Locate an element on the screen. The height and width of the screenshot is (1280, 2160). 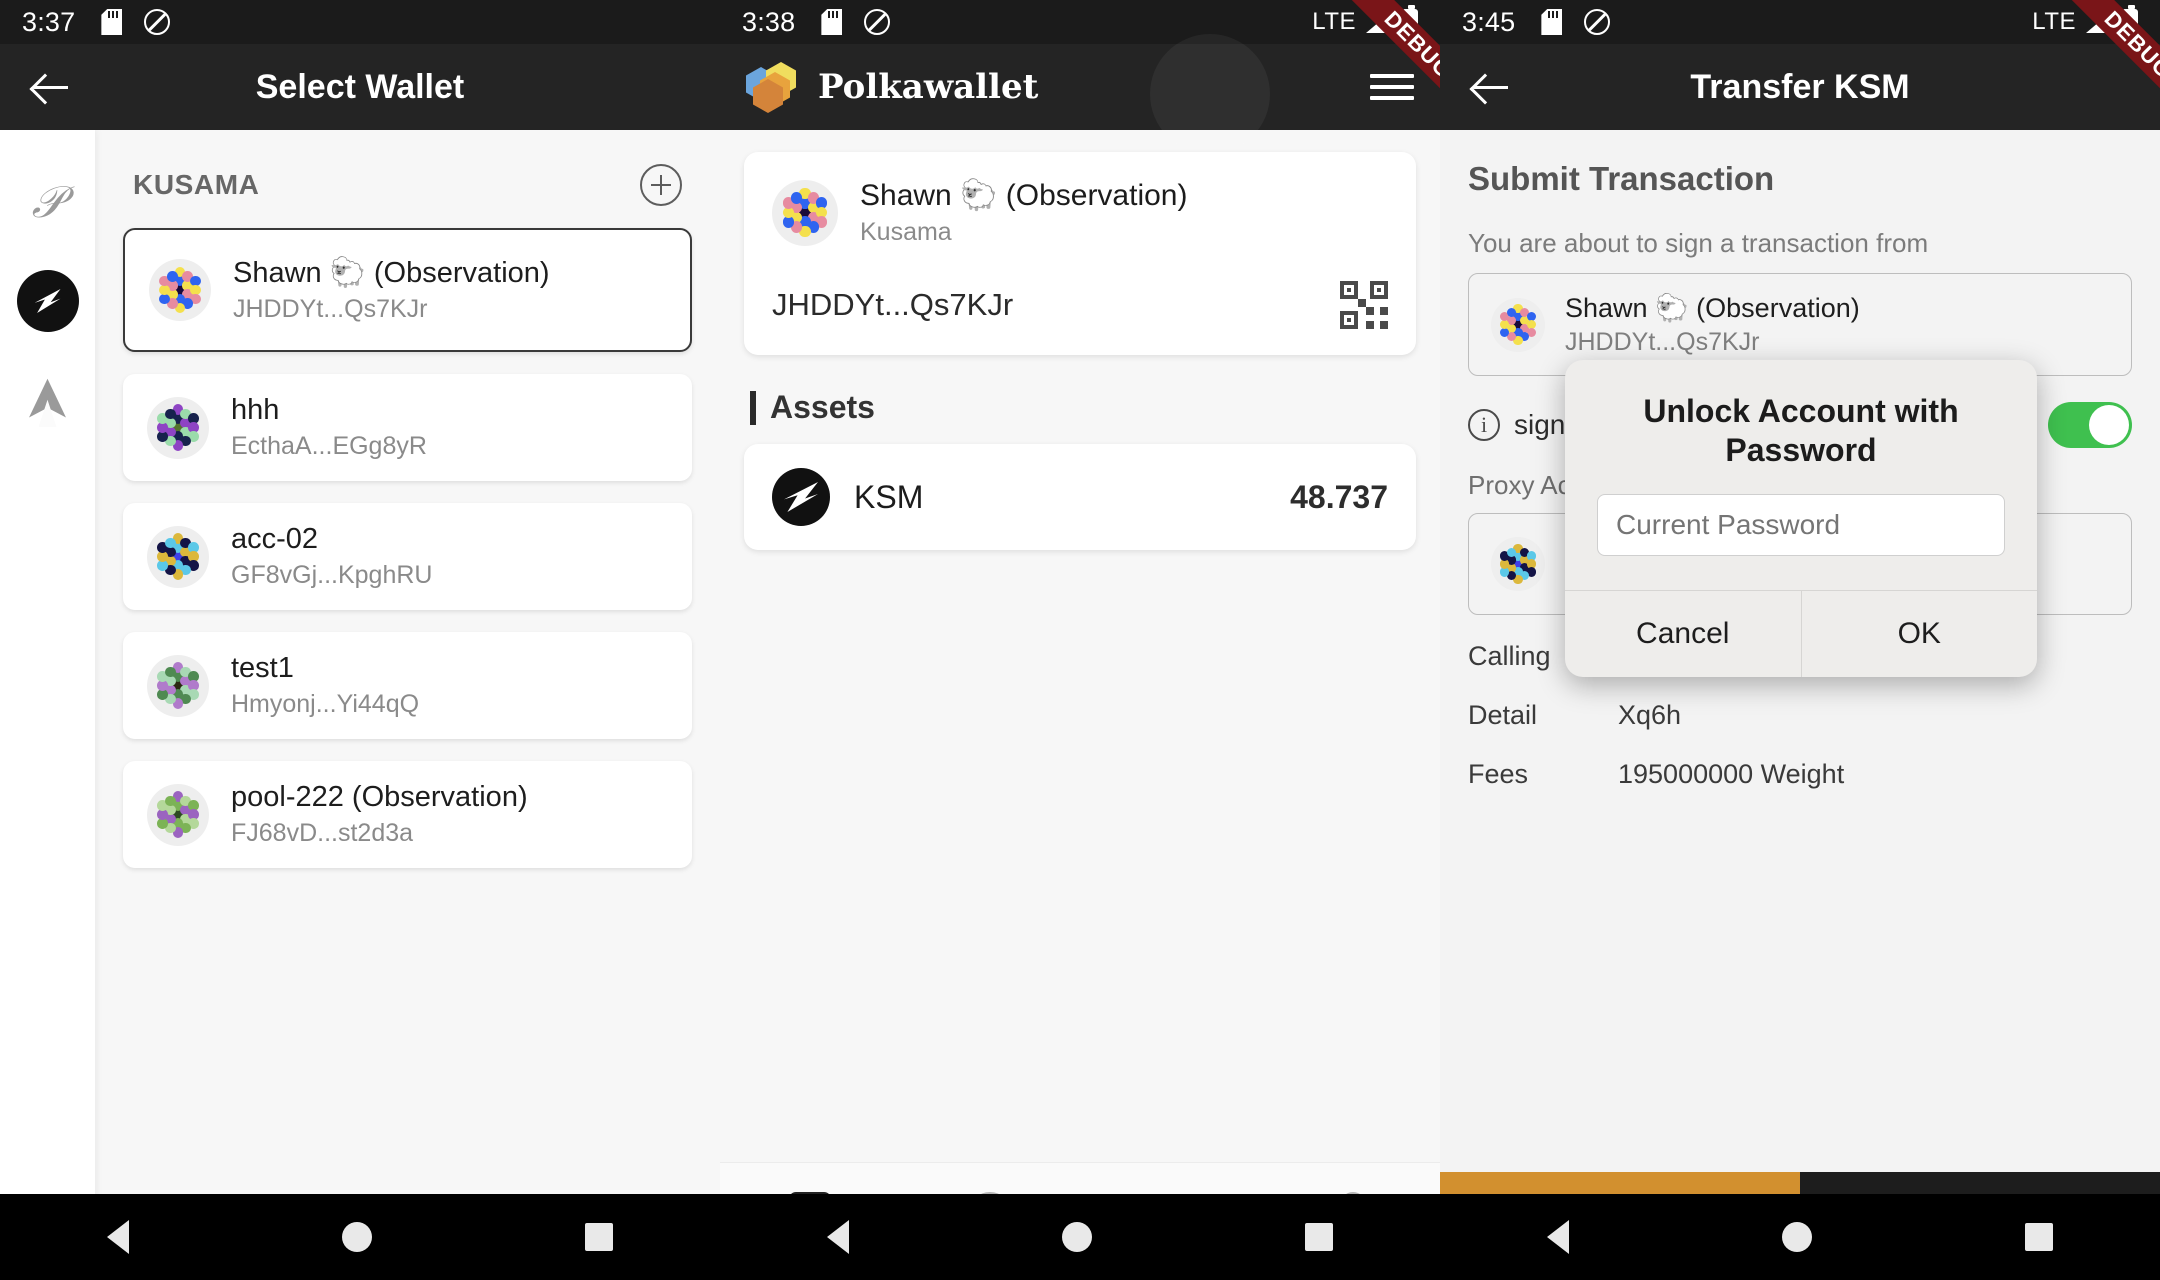
status-time: 3:45 is located at coordinates (1489, 21).